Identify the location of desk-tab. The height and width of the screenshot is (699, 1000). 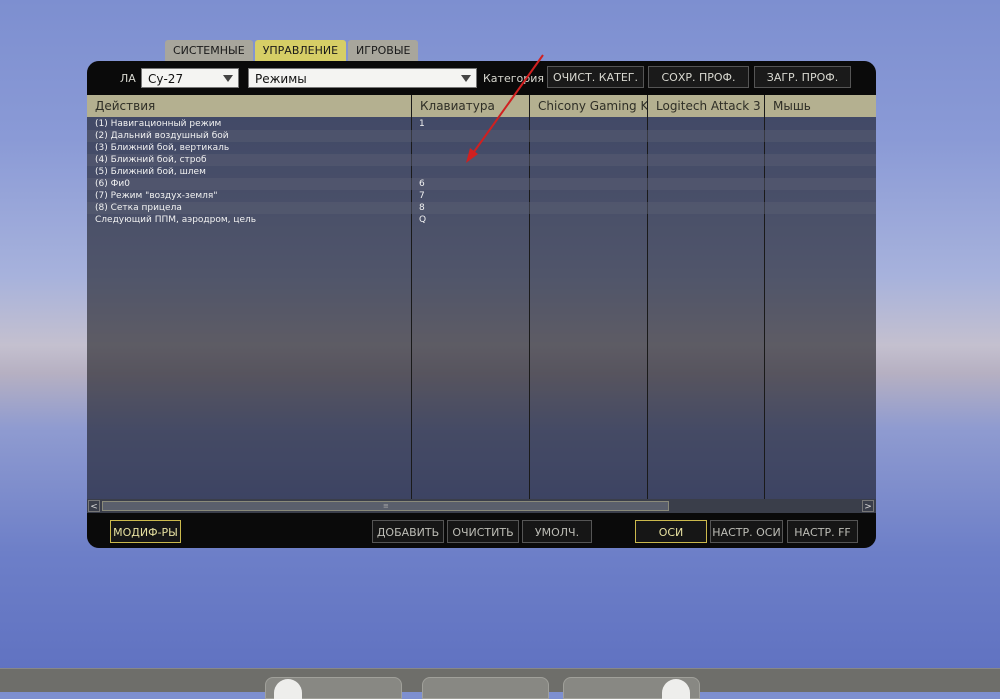
(485, 688).